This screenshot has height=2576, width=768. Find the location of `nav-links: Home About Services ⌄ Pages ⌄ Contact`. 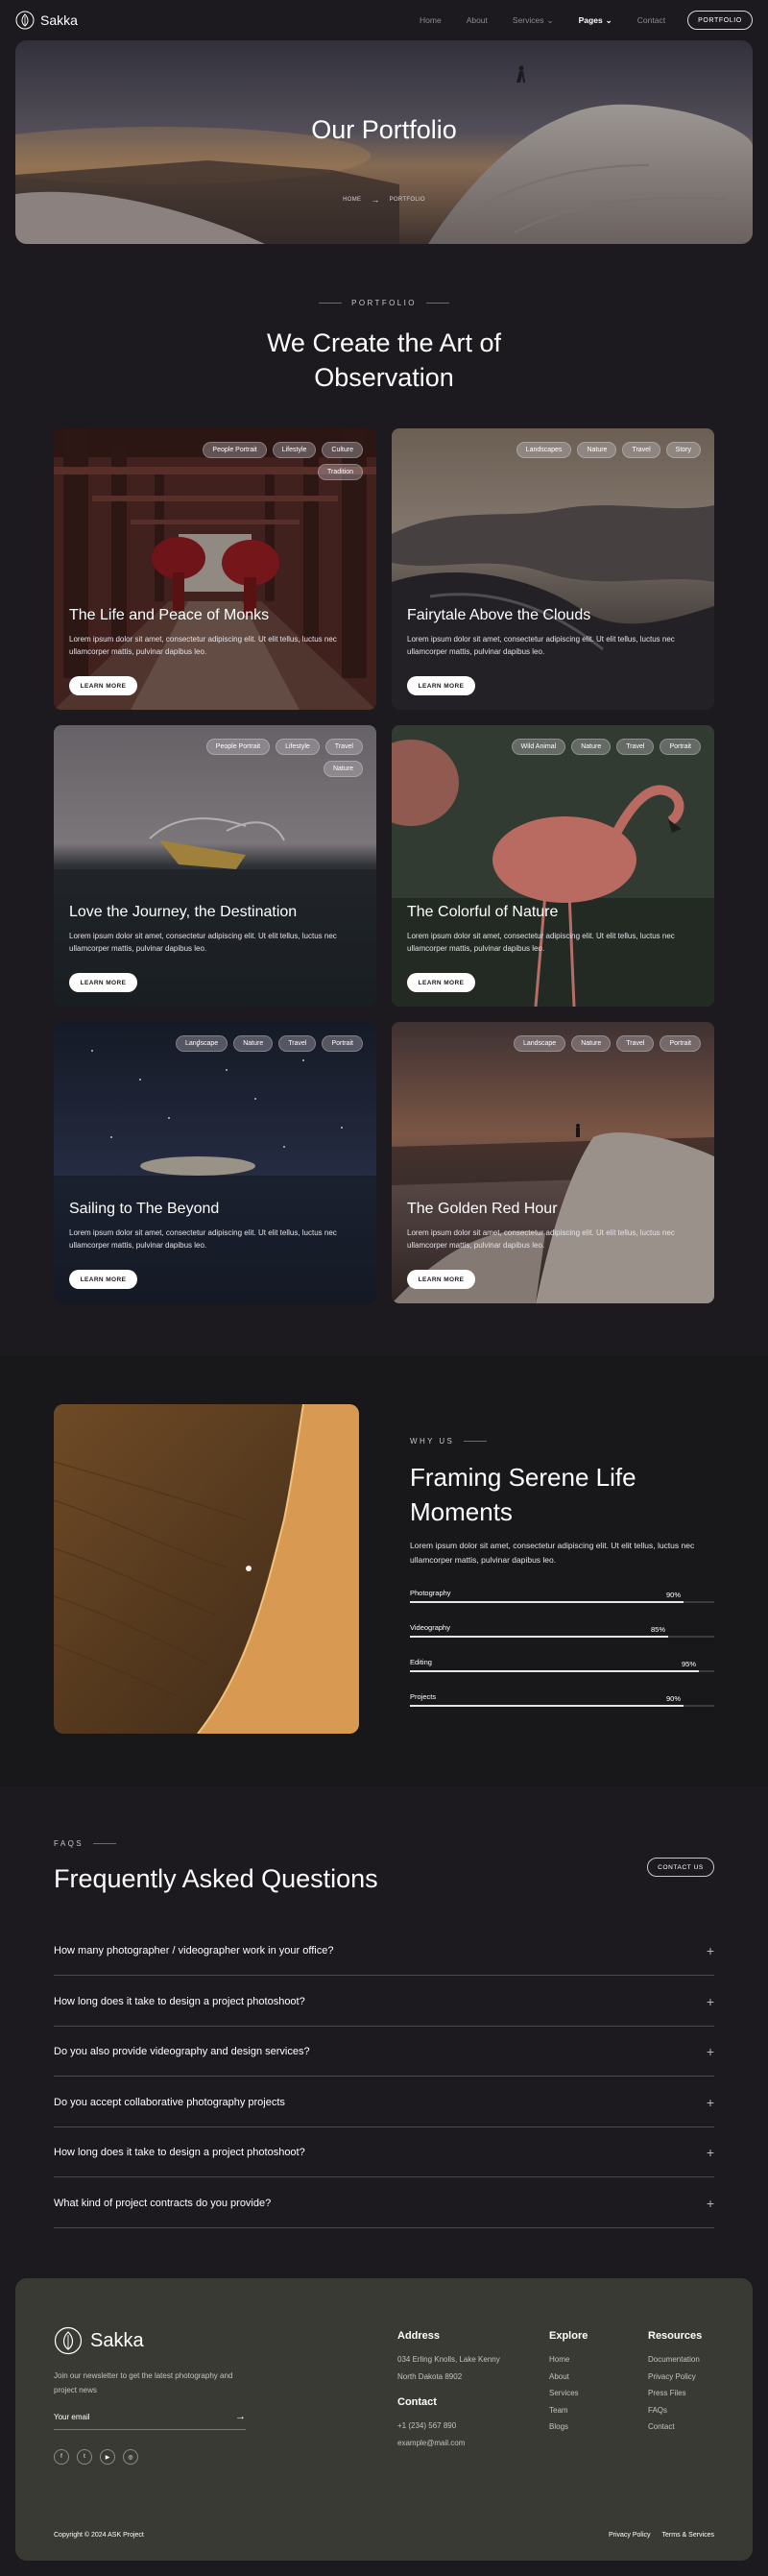

nav-links: Home About Services ⌄ Pages ⌄ Contact is located at coordinates (555, 20).